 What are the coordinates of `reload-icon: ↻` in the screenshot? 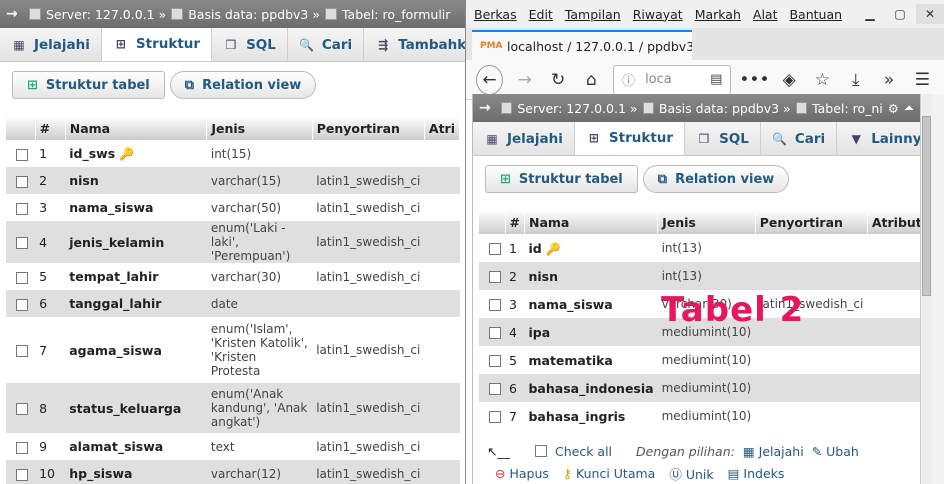 It's located at (557, 80).